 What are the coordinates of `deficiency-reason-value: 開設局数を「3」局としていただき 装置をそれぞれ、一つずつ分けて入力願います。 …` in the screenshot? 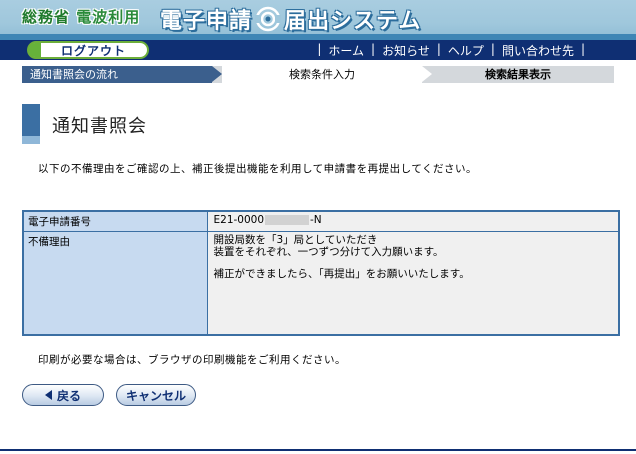 It's located at (413, 283).